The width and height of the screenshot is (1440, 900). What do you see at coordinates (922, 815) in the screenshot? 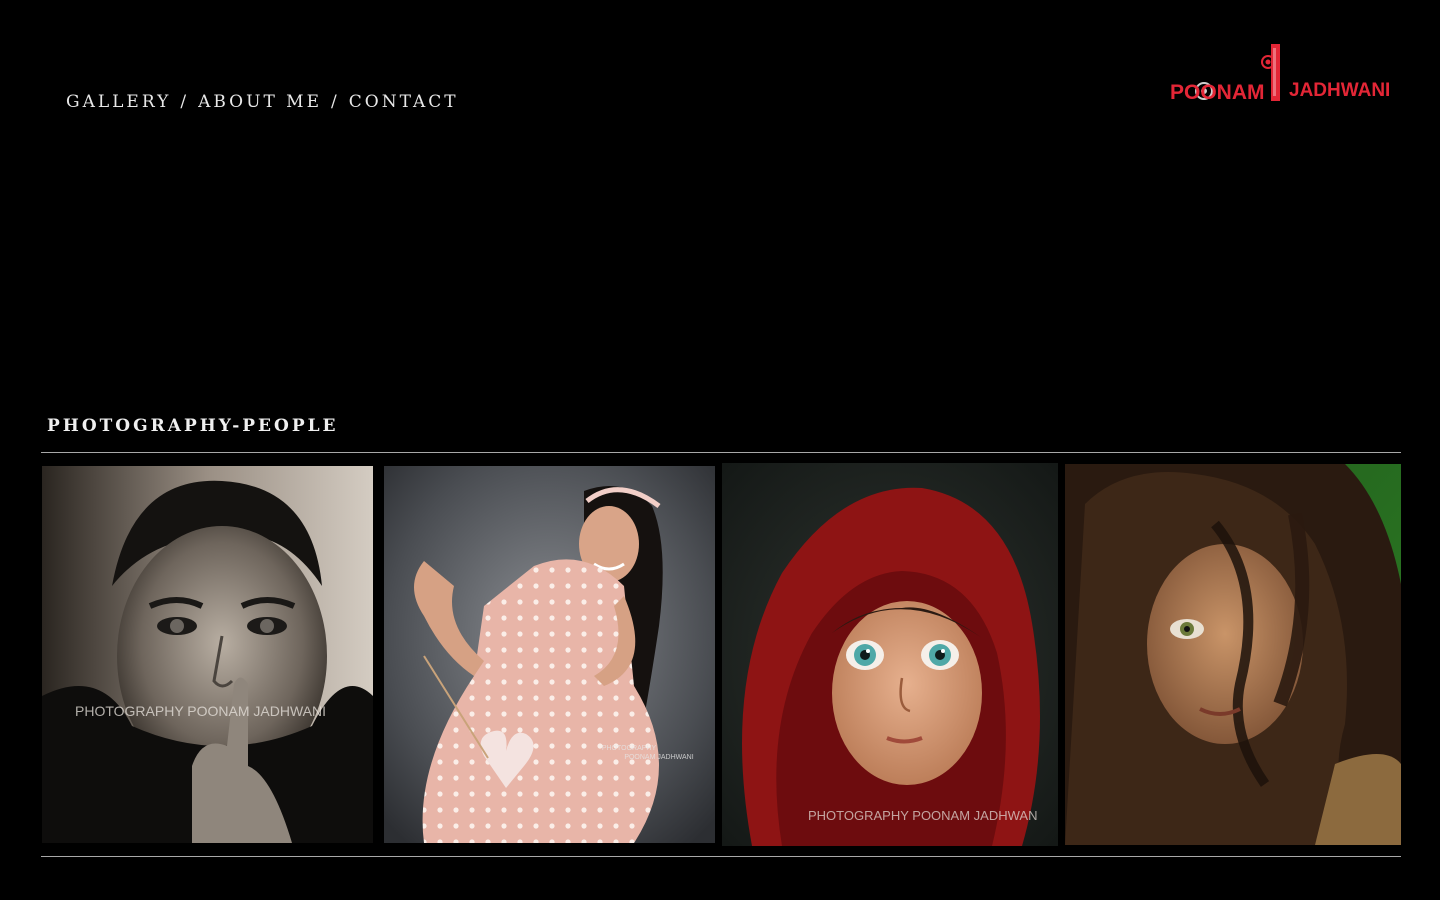
I see `watermark-3: PHOTOGRAPHY POONAM JADHWAN` at bounding box center [922, 815].